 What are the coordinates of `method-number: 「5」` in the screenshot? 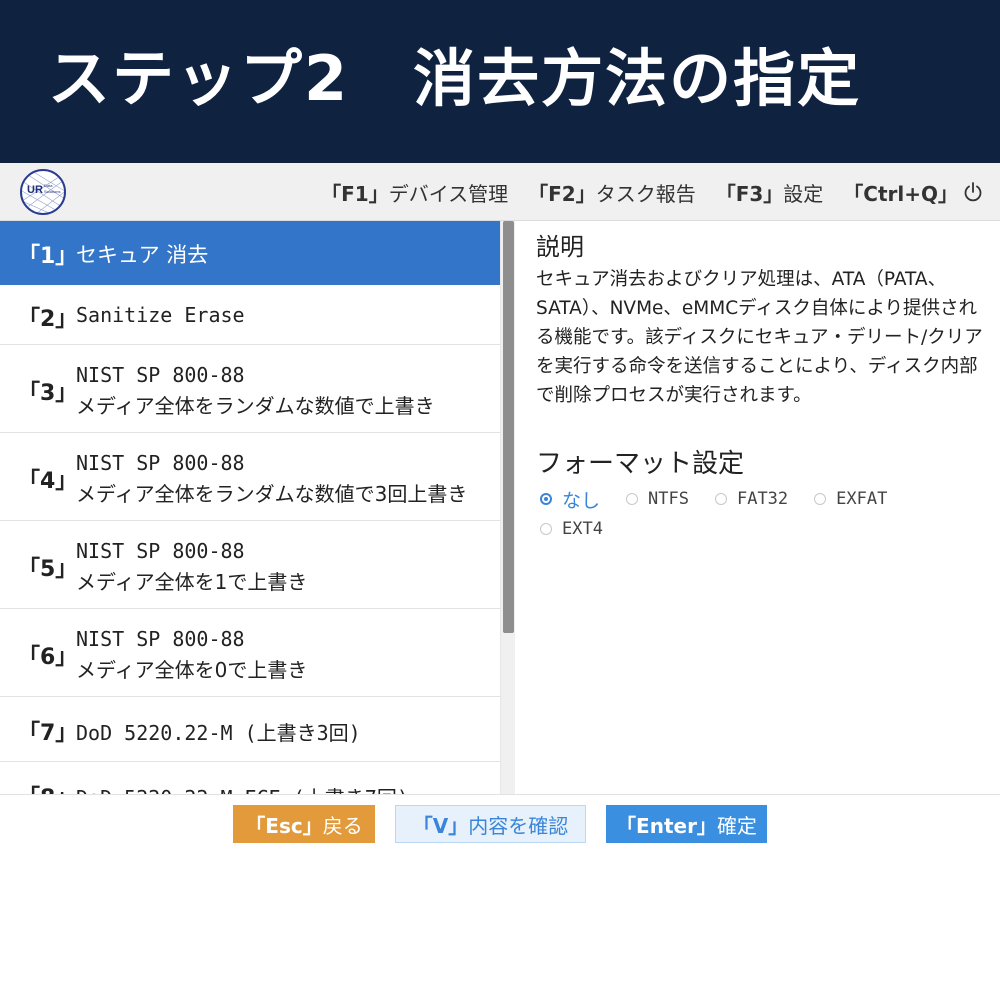 It's located at (48, 569).